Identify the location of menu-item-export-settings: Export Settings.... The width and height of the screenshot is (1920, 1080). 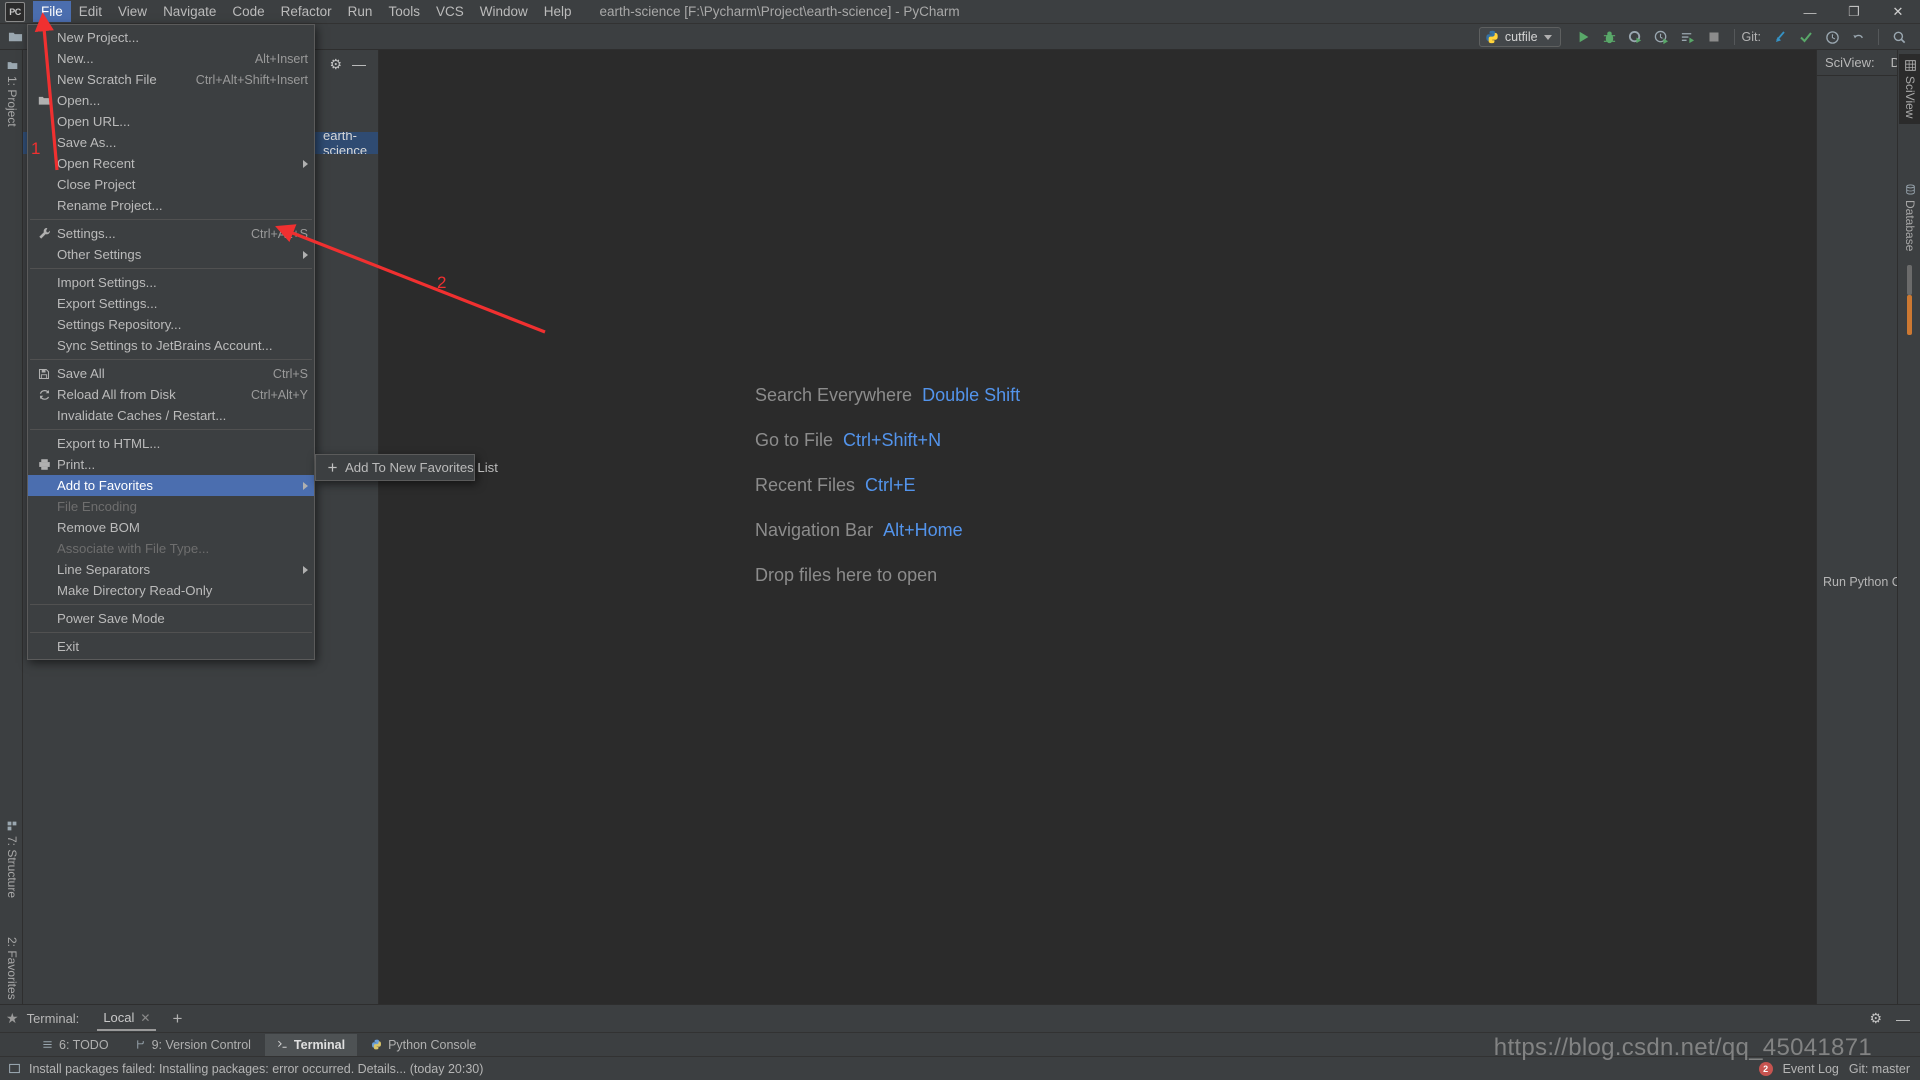
(171, 303).